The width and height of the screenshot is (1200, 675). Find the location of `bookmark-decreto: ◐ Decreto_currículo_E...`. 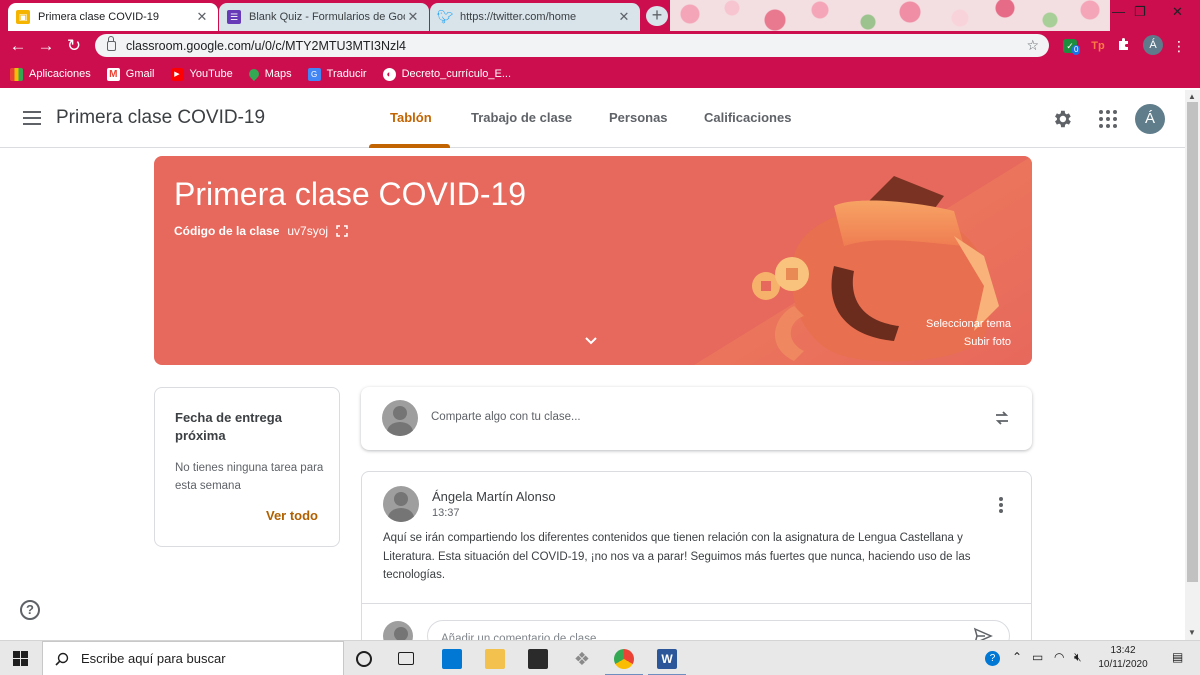

bookmark-decreto: ◐ Decreto_currículo_E... is located at coordinates (446, 74).